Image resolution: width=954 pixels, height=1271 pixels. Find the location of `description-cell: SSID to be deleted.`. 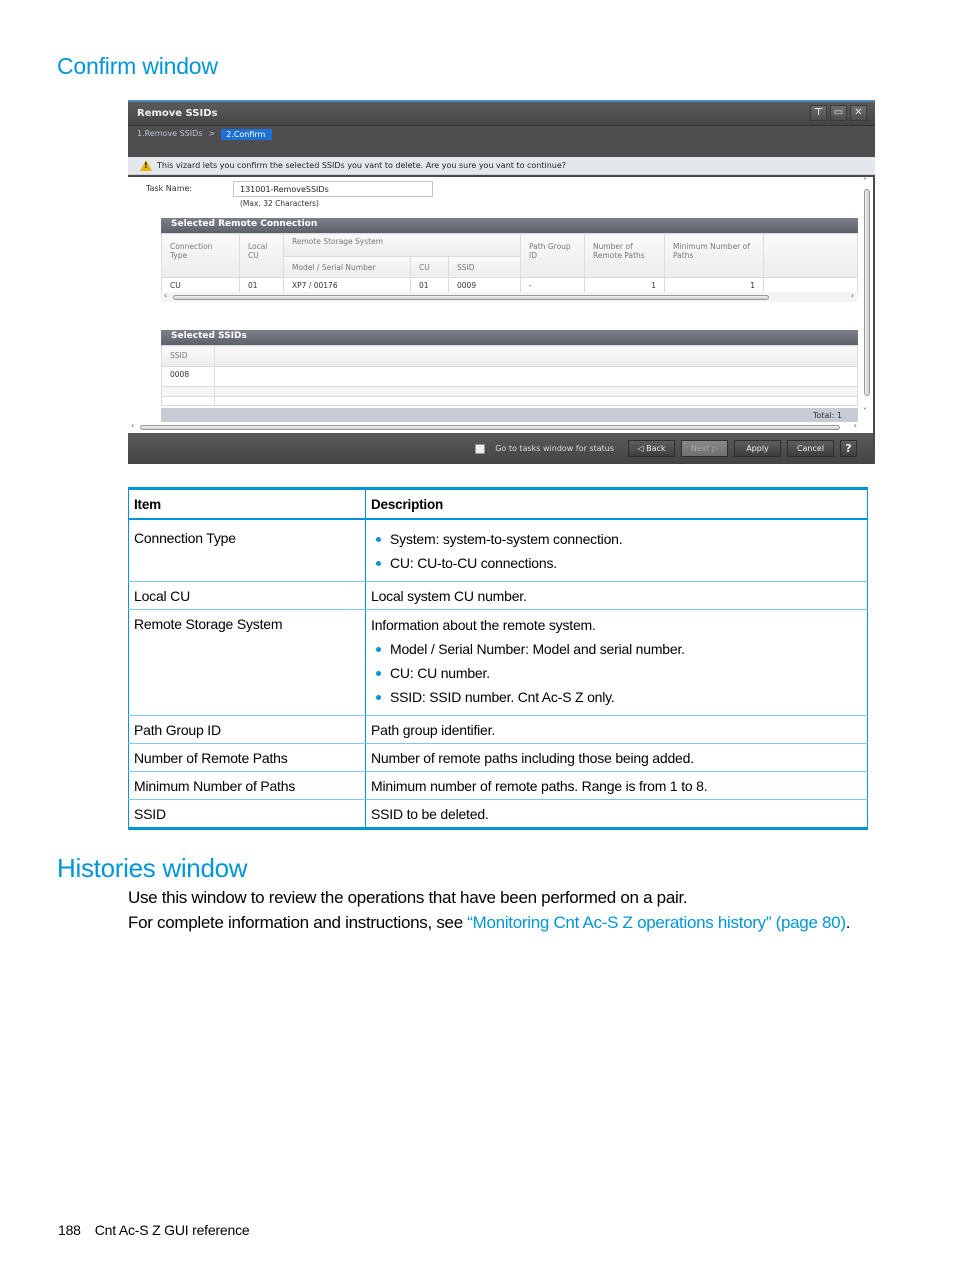

description-cell: SSID to be deleted. is located at coordinates (616, 814).